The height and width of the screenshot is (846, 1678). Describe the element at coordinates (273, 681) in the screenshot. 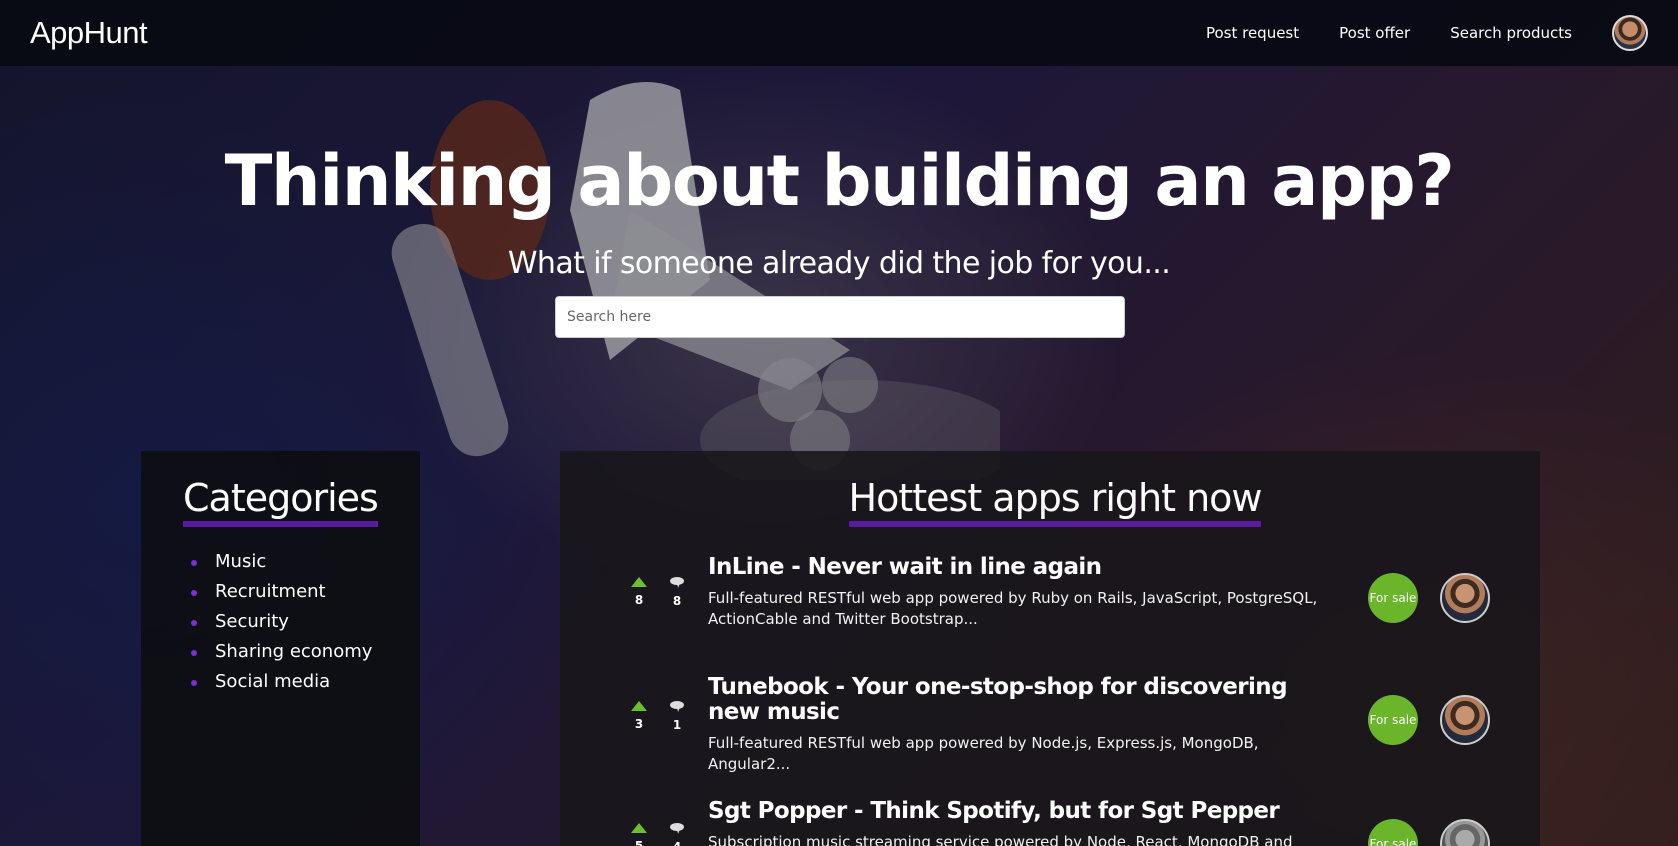

I see `category-label: Social media` at that location.